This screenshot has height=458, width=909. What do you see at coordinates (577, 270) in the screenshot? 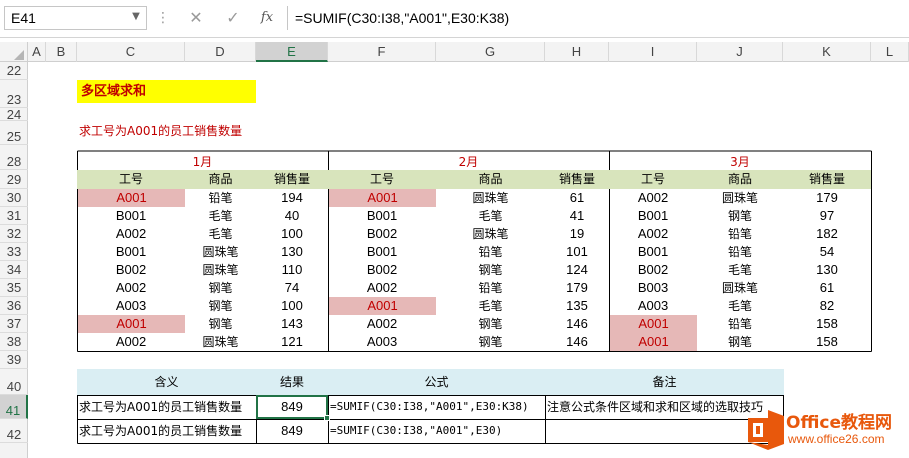
I see `table-cell: 124` at bounding box center [577, 270].